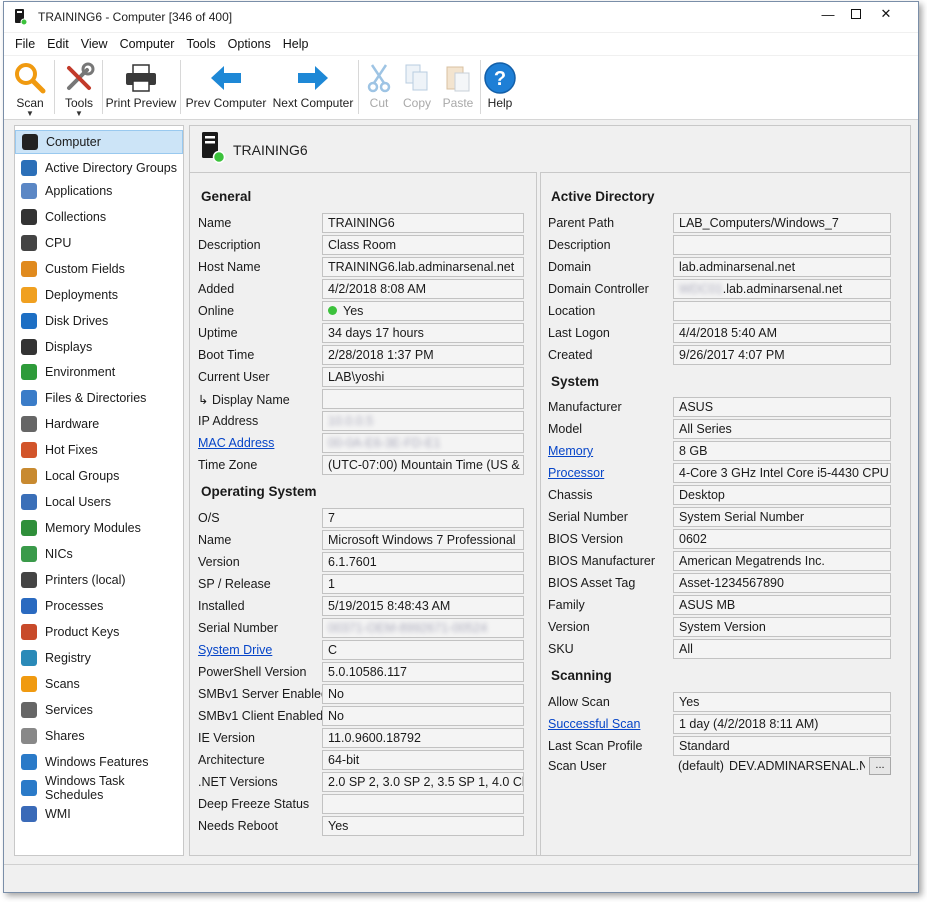 The height and width of the screenshot is (902, 927). I want to click on system-memory-label: Memory, so click(570, 451).